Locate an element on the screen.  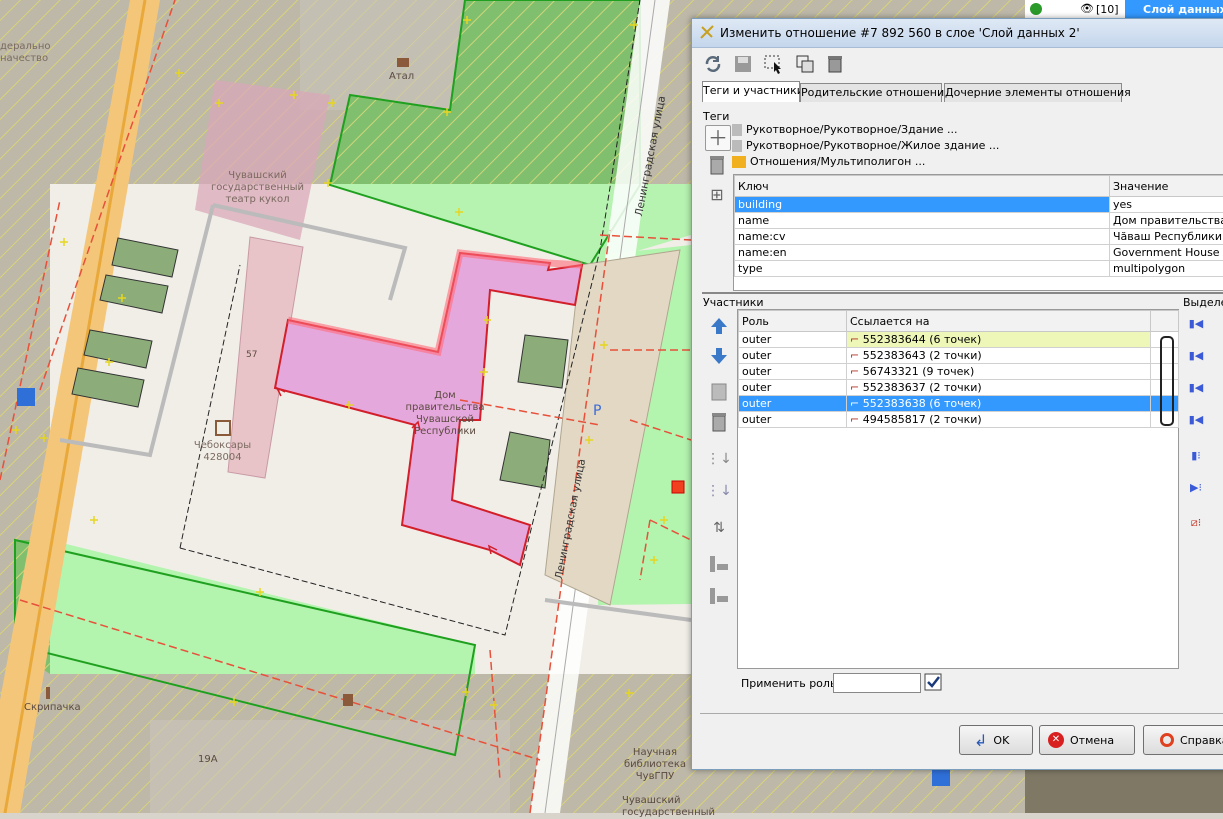
tab-parent-relations: Родительские отношения is located at coordinates (871, 92).